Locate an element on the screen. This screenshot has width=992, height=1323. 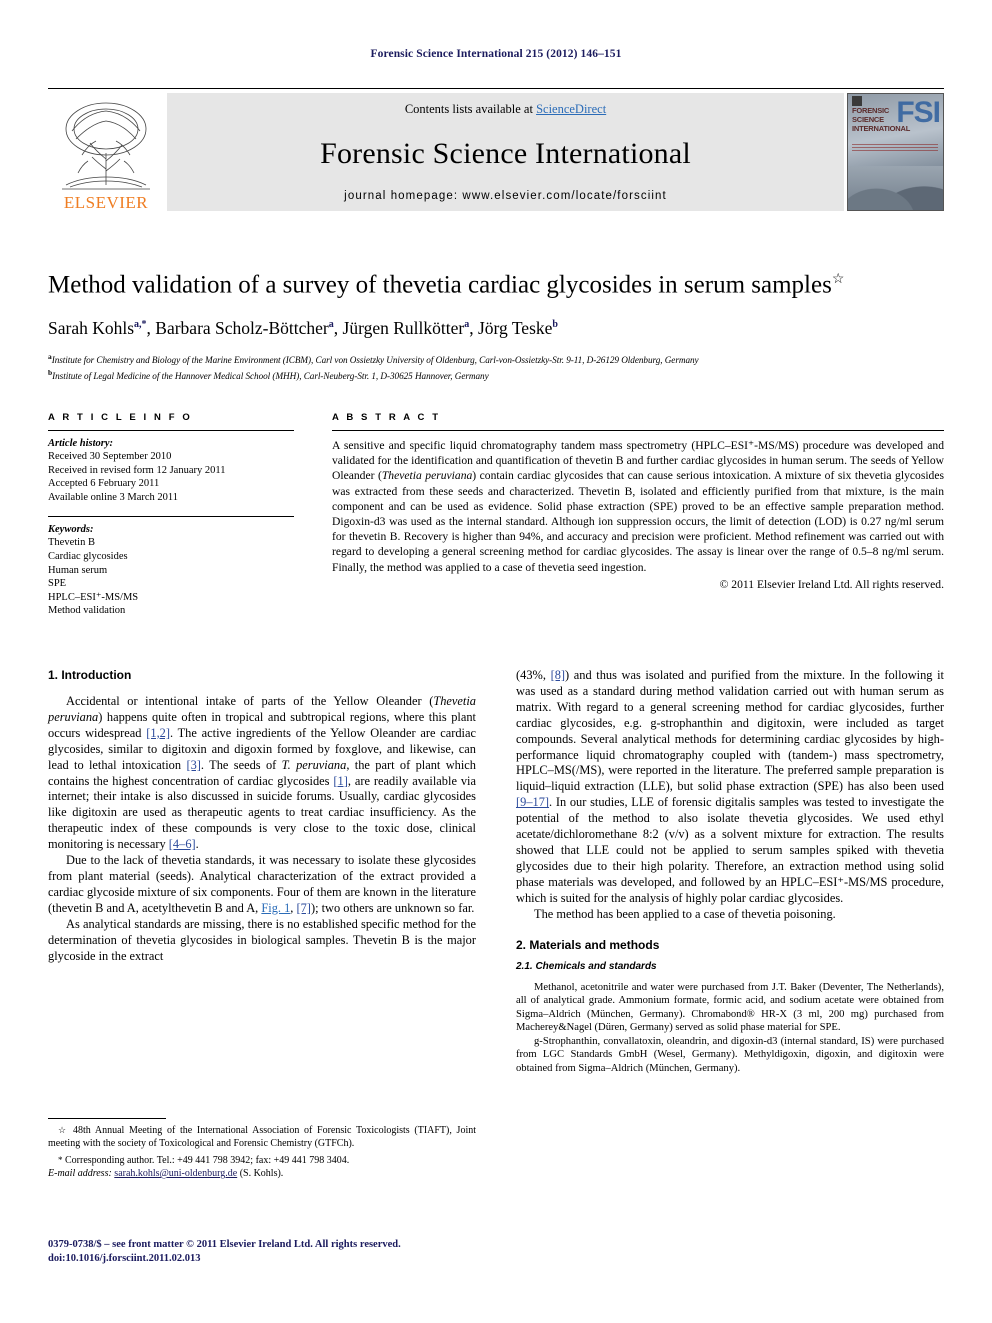
intro-p1-species2: T. peruviana is located at coordinates (314, 764).